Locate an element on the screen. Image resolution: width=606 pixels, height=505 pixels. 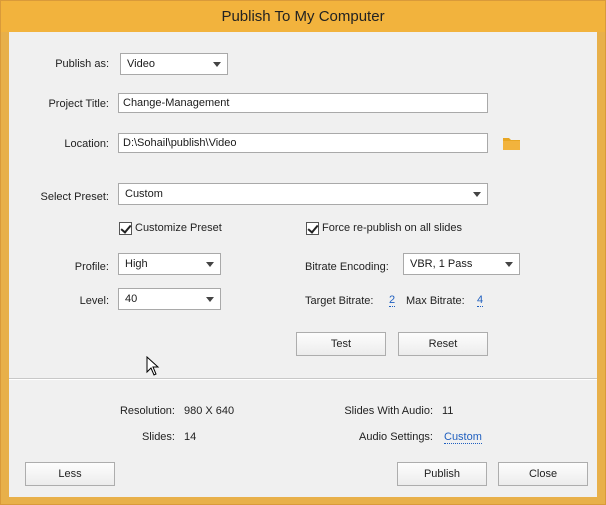
slides-with-audio-value: 11 is located at coordinates (448, 411).